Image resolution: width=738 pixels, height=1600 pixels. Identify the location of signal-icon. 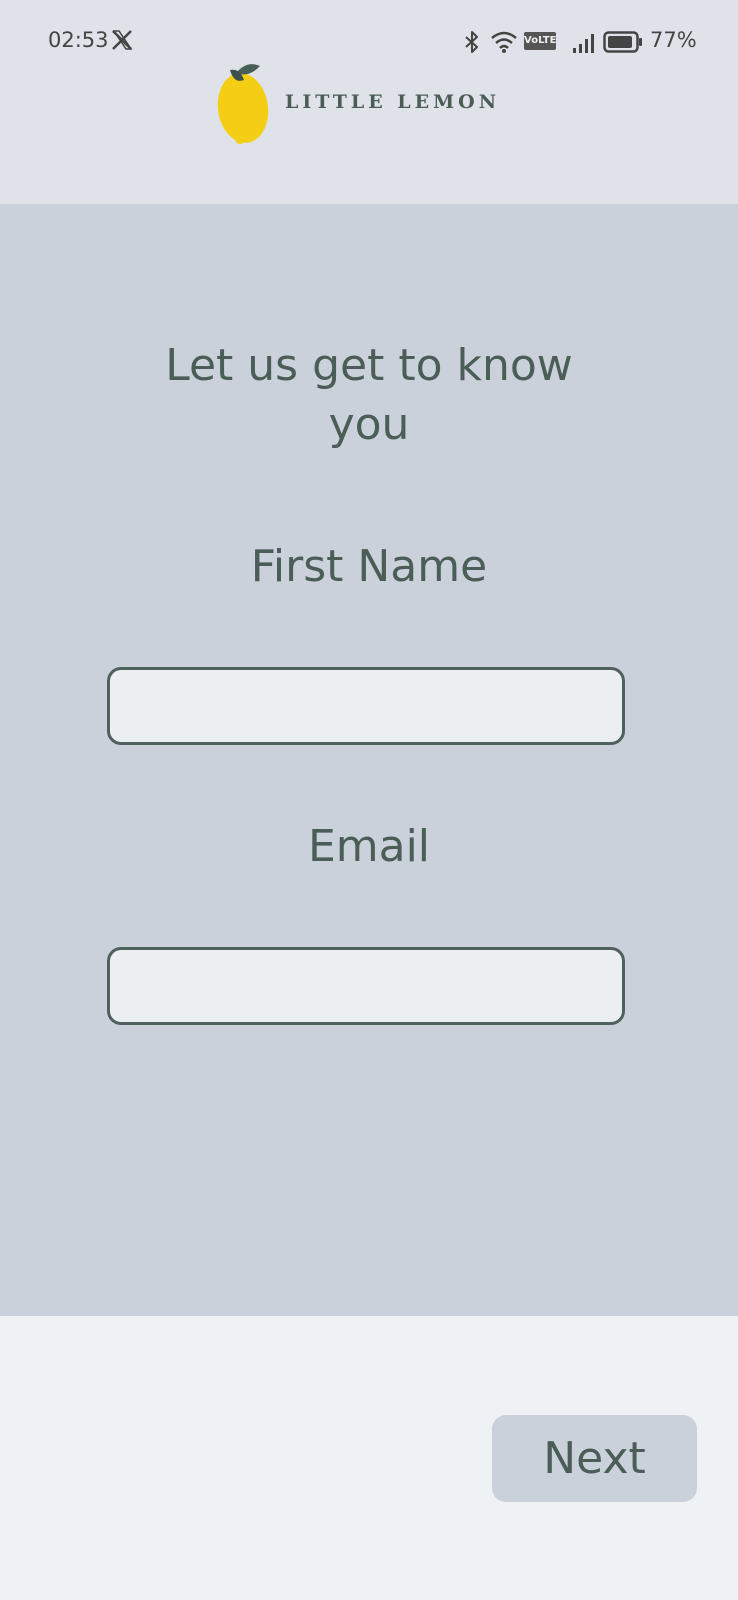
(583, 43).